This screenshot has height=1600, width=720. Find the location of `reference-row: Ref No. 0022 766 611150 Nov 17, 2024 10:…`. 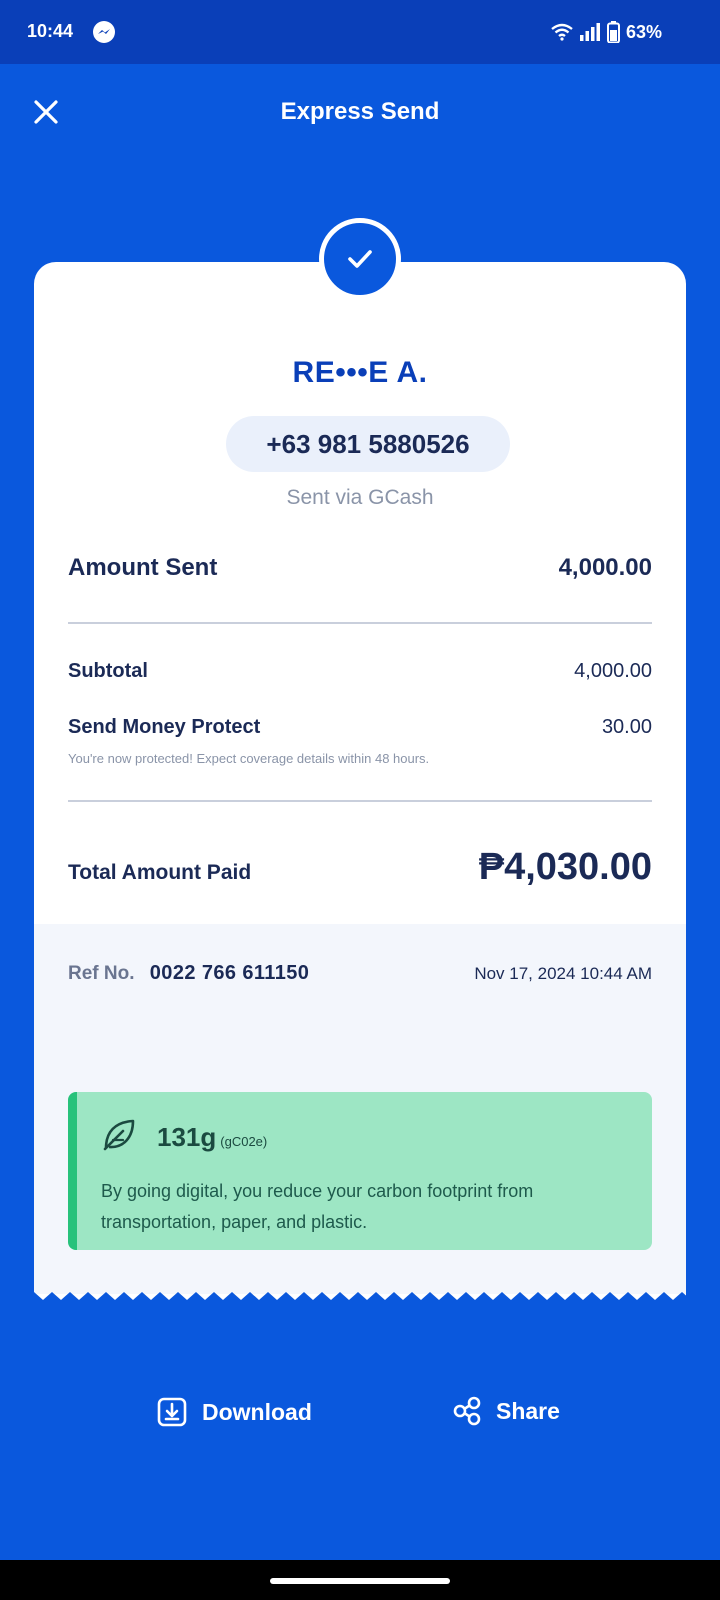

reference-row: Ref No. 0022 766 611150 Nov 17, 2024 10:… is located at coordinates (360, 973).